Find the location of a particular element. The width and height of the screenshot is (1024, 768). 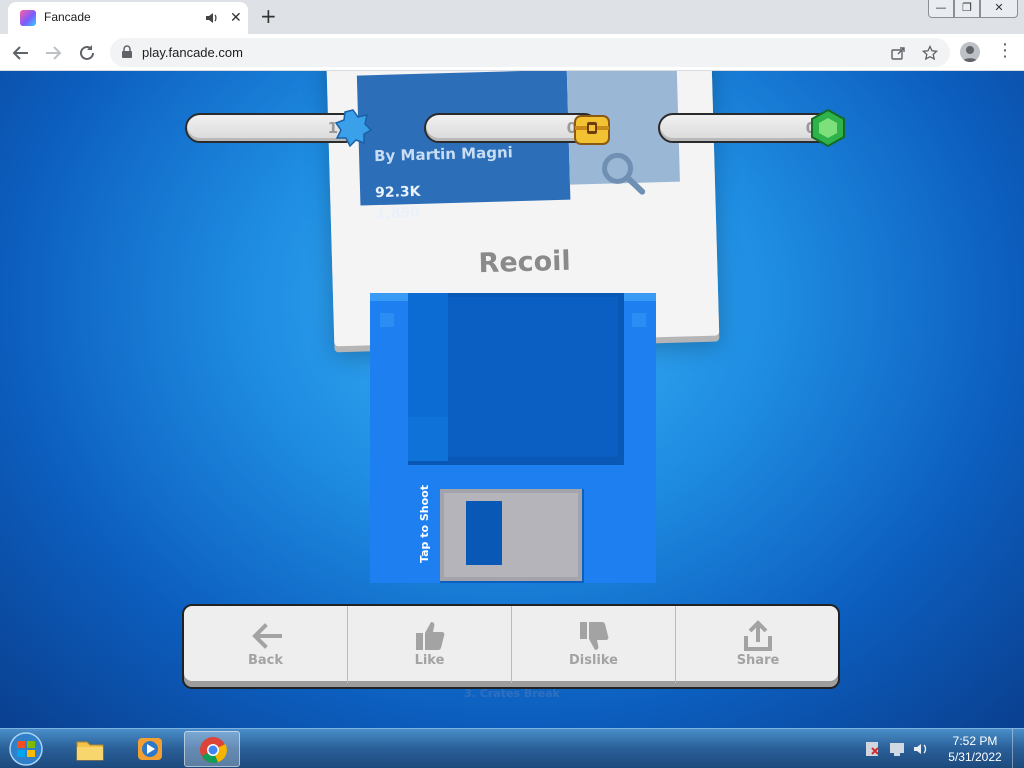

window-restore-button: ❐ is located at coordinates (967, 9).